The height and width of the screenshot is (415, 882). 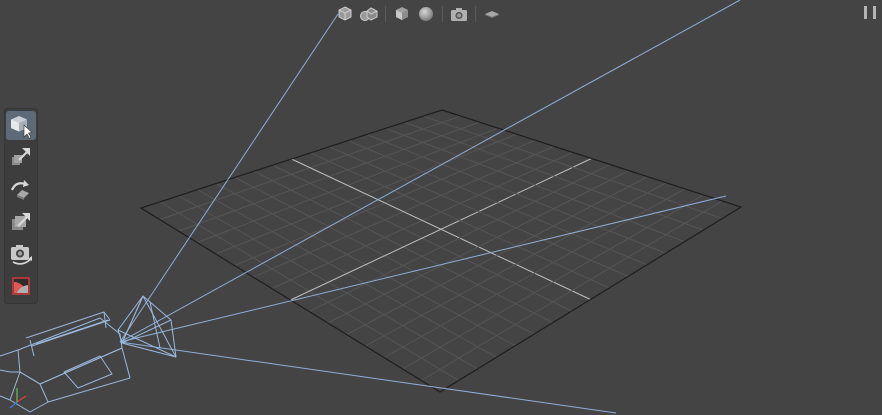 I want to click on sphere-shape-icon, so click(x=426, y=14).